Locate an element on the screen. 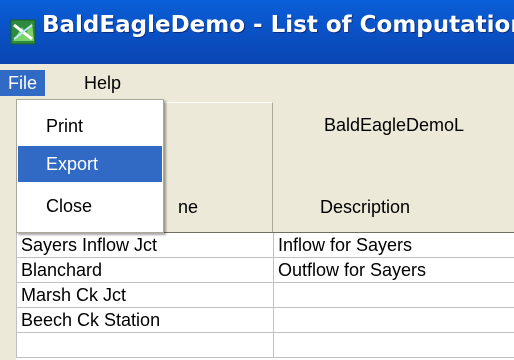 This screenshot has height=360, width=514. header-name-label: ne is located at coordinates (187, 207).